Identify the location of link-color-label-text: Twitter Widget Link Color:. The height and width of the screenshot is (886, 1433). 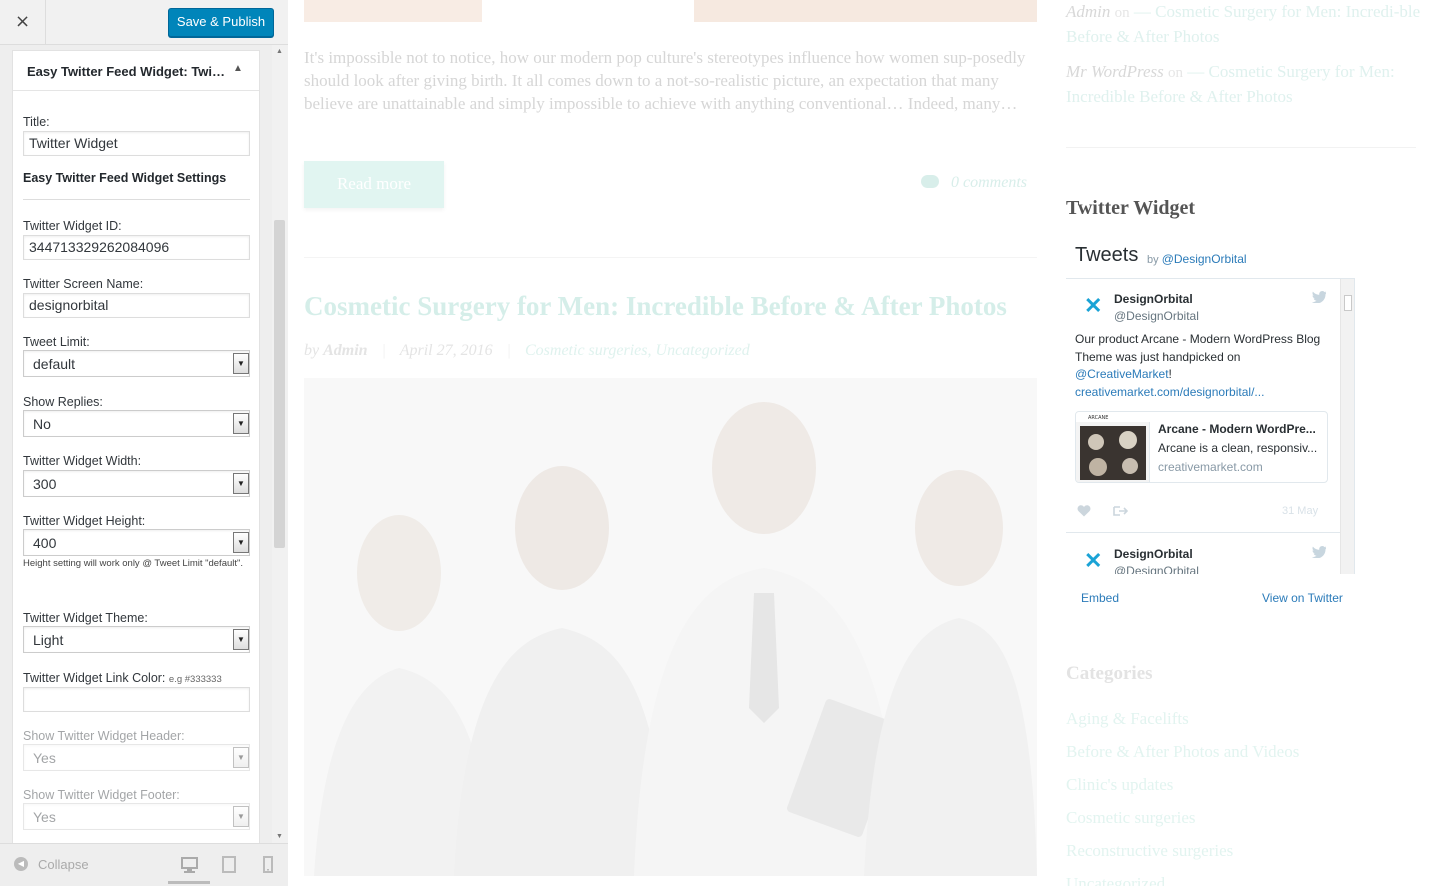
(94, 678).